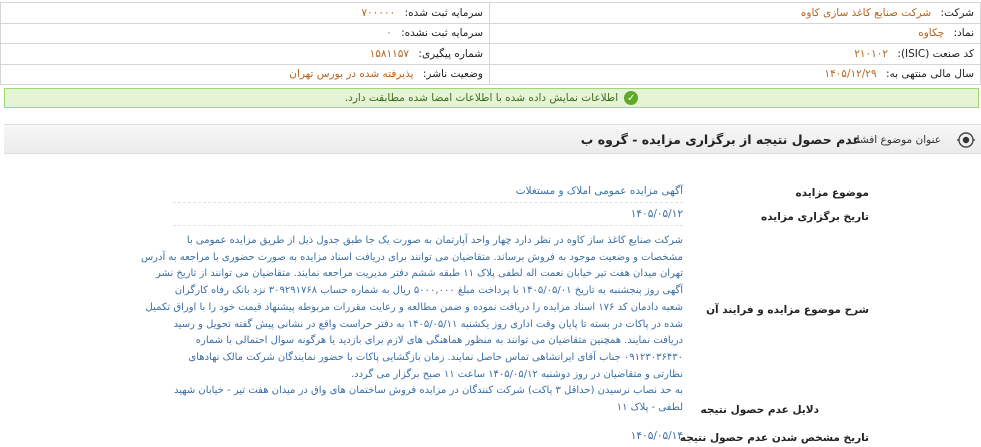  What do you see at coordinates (735, 33) in the screenshot?
I see `symbol-cell: نماد: چکاوه` at bounding box center [735, 33].